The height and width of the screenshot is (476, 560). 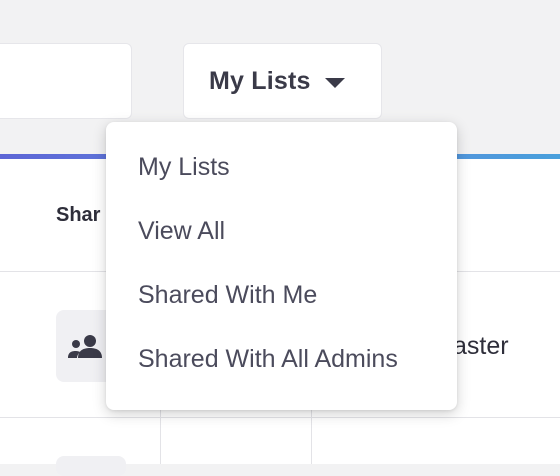 What do you see at coordinates (260, 80) in the screenshot?
I see `lists-filter-label: My Lists` at bounding box center [260, 80].